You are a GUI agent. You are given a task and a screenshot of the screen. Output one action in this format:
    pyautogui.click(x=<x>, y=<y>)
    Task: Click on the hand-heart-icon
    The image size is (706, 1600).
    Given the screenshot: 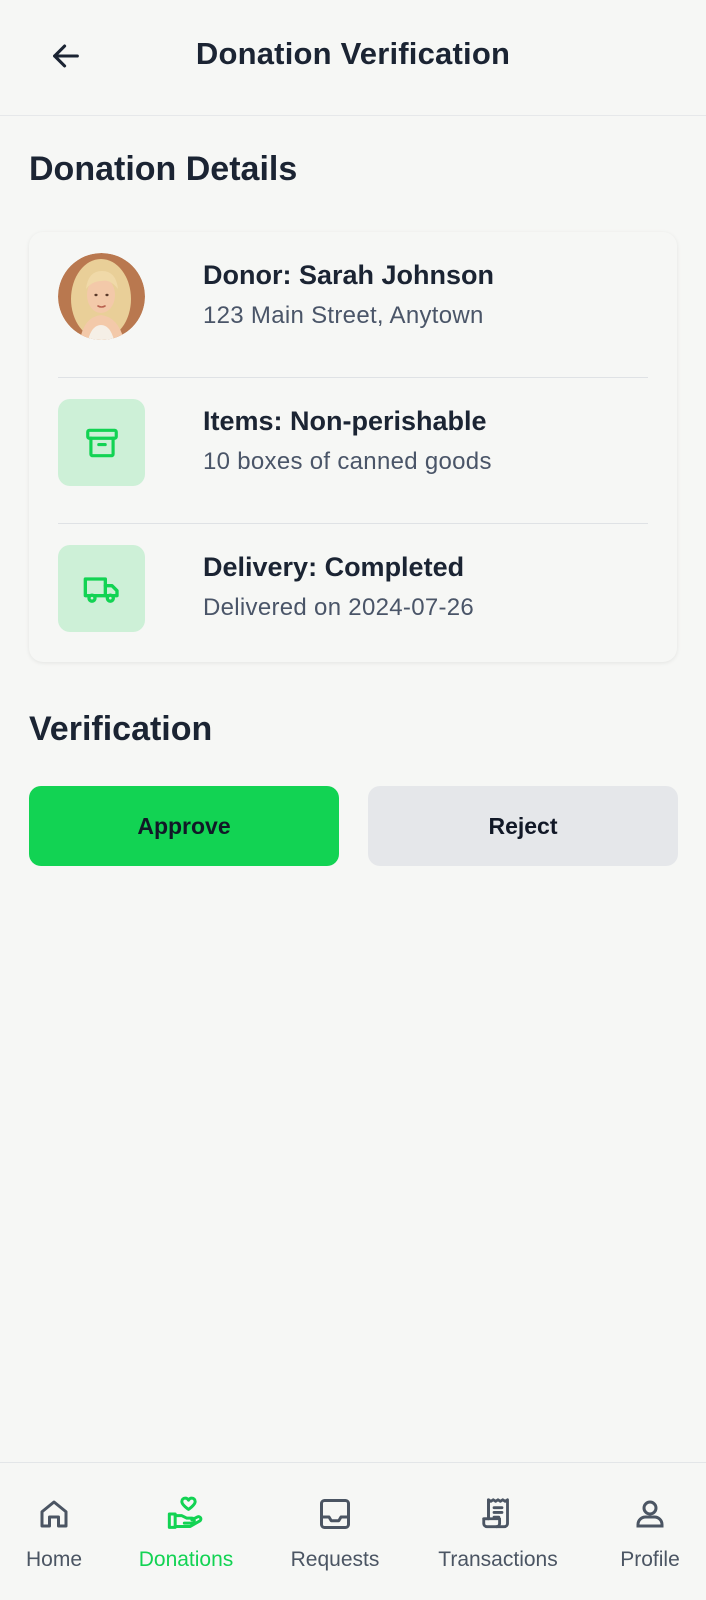 What is the action you would take?
    pyautogui.click(x=185, y=1512)
    